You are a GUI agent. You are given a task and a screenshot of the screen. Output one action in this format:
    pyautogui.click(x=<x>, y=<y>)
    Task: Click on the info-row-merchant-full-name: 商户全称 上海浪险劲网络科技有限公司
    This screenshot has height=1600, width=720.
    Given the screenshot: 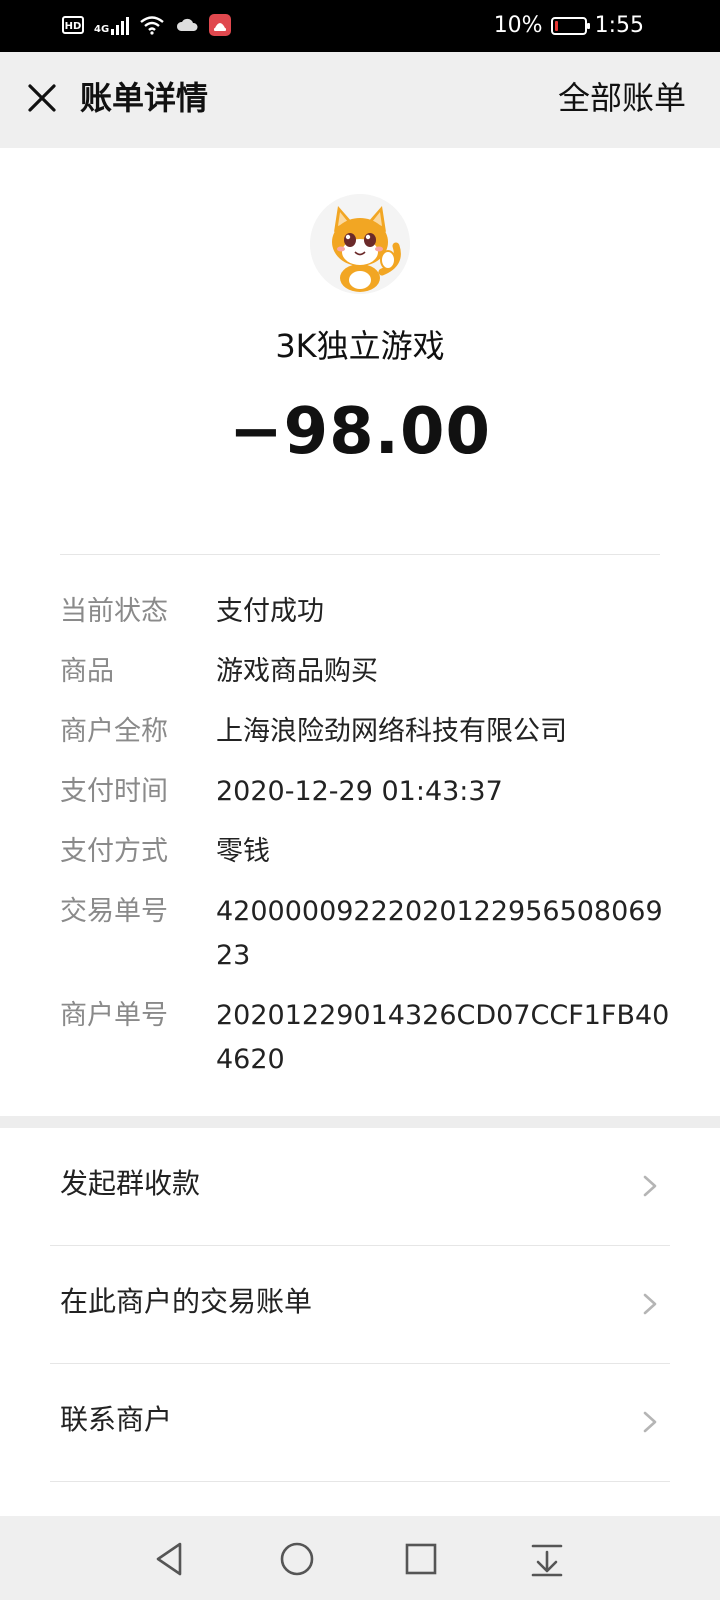 What is the action you would take?
    pyautogui.click(x=365, y=732)
    